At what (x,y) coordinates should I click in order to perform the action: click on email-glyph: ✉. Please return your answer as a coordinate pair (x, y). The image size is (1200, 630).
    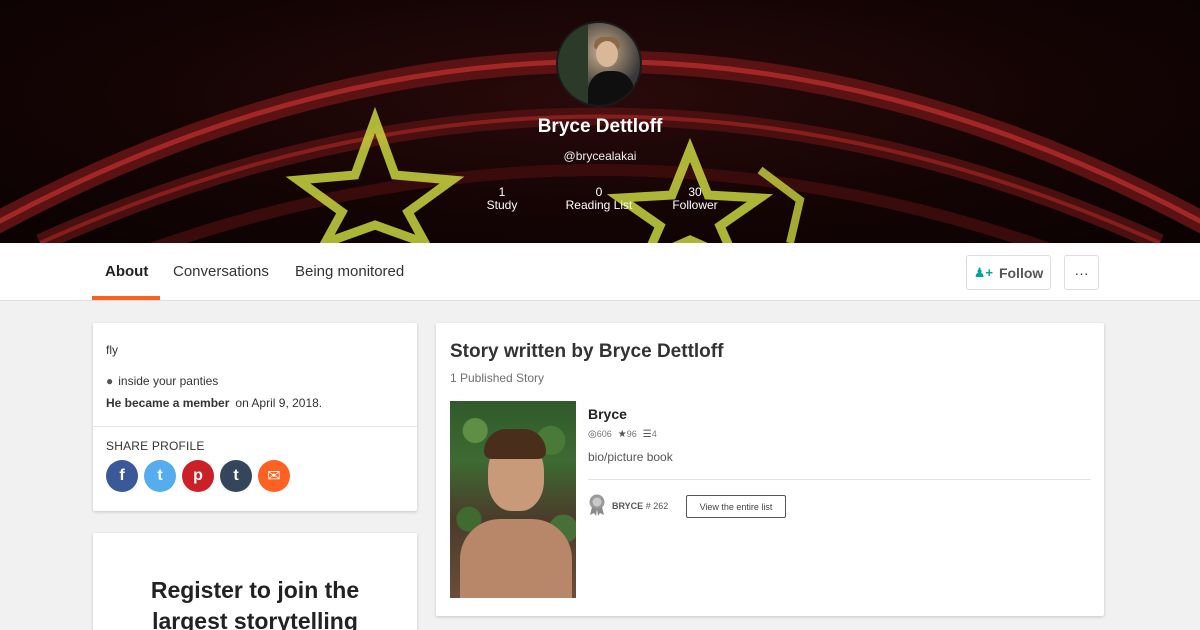
    Looking at the image, I should click on (274, 476).